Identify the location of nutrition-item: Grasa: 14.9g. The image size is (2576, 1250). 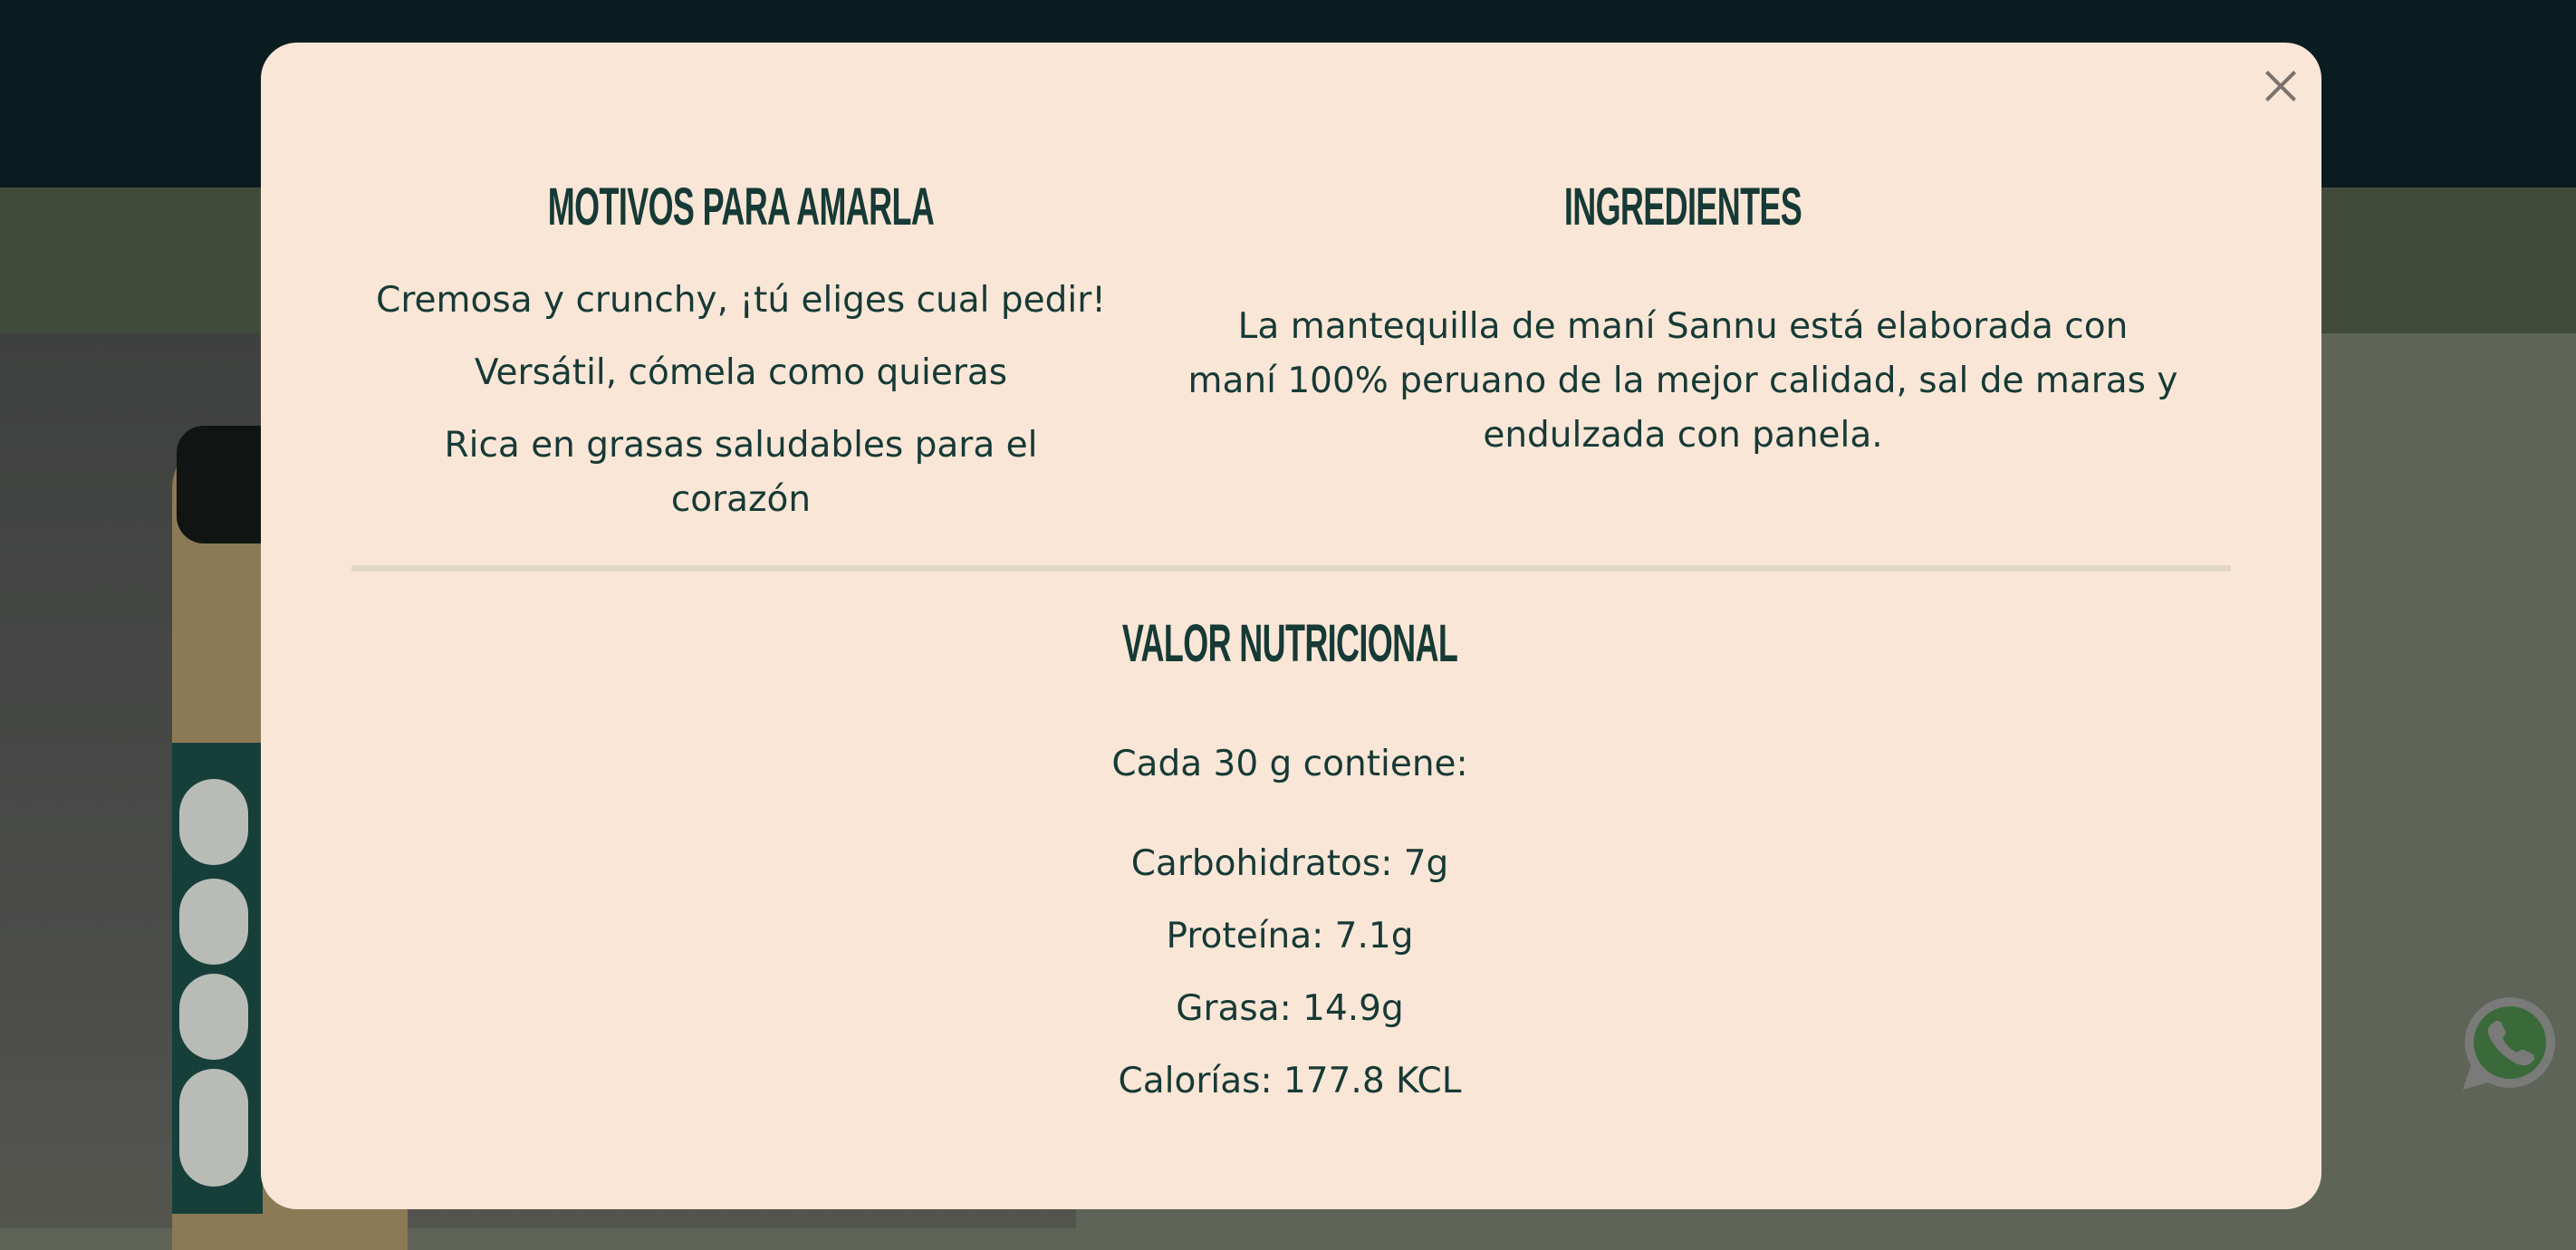
(1290, 1008).